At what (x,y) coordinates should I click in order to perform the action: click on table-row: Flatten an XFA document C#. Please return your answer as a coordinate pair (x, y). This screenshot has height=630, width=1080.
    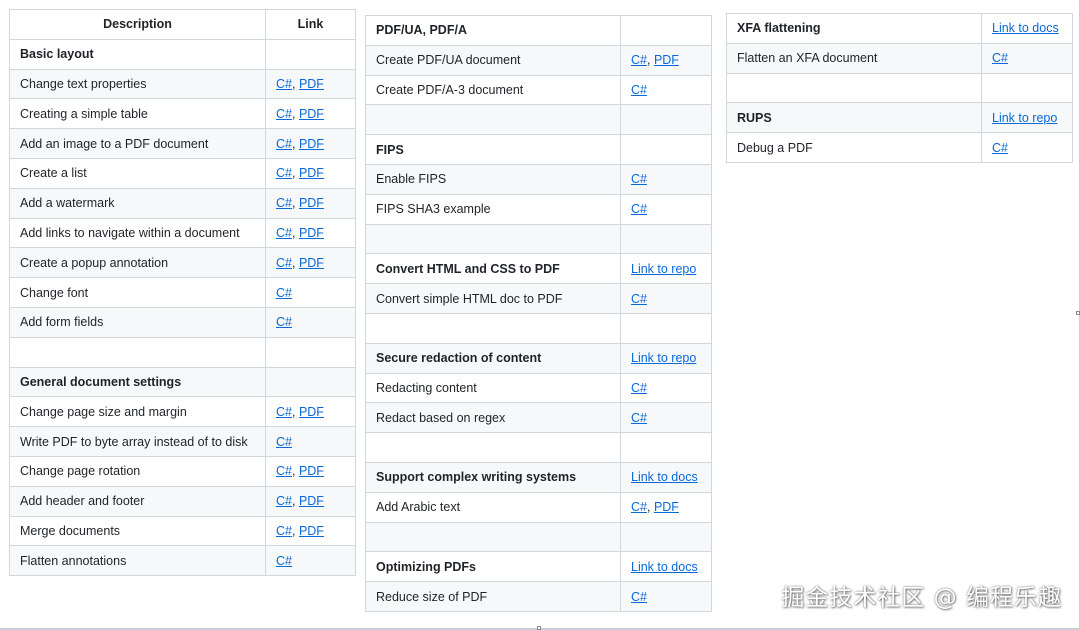
    Looking at the image, I should click on (899, 58).